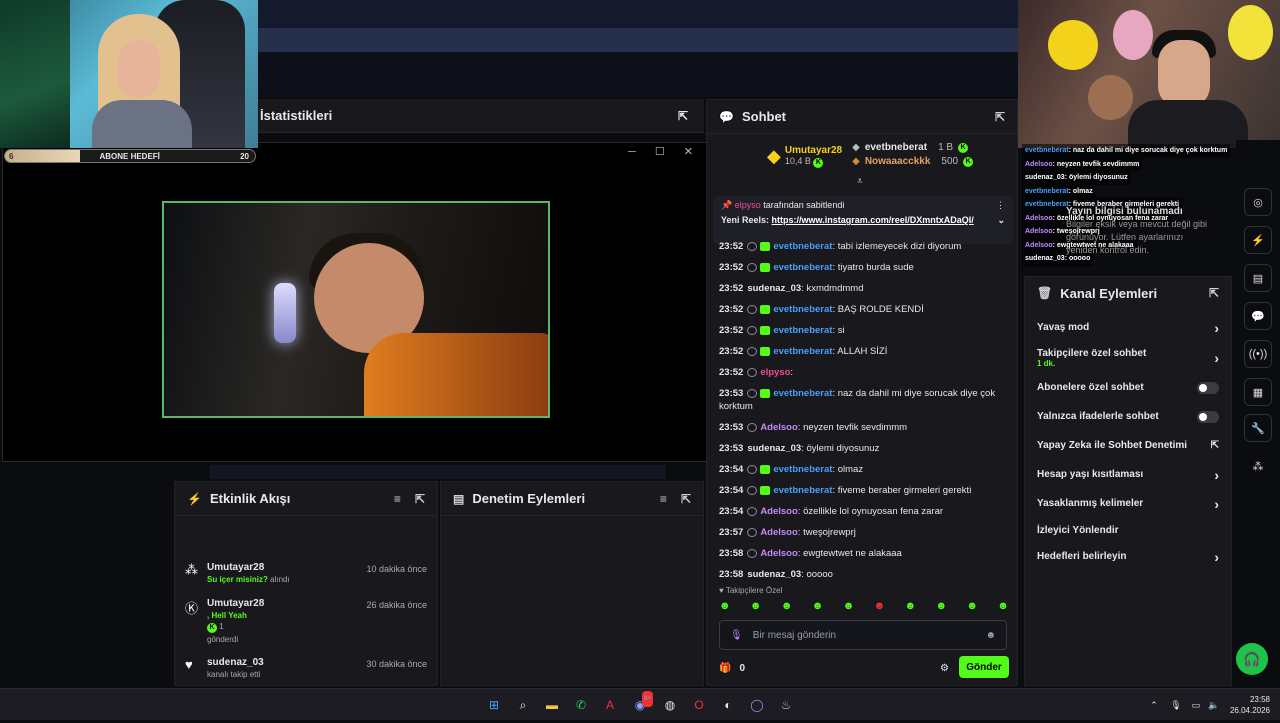  What do you see at coordinates (865, 372) in the screenshot?
I see `chat-message: 23:52 elpyso:` at bounding box center [865, 372].